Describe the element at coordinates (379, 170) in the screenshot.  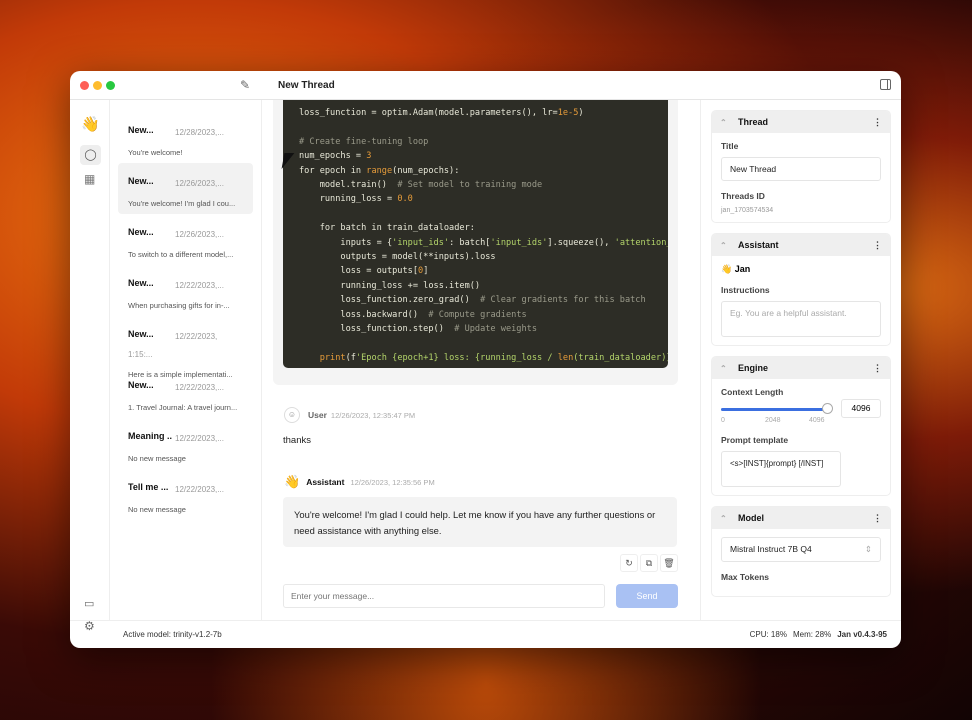
I see `code-line: for epoch in range(num_epochs):` at that location.